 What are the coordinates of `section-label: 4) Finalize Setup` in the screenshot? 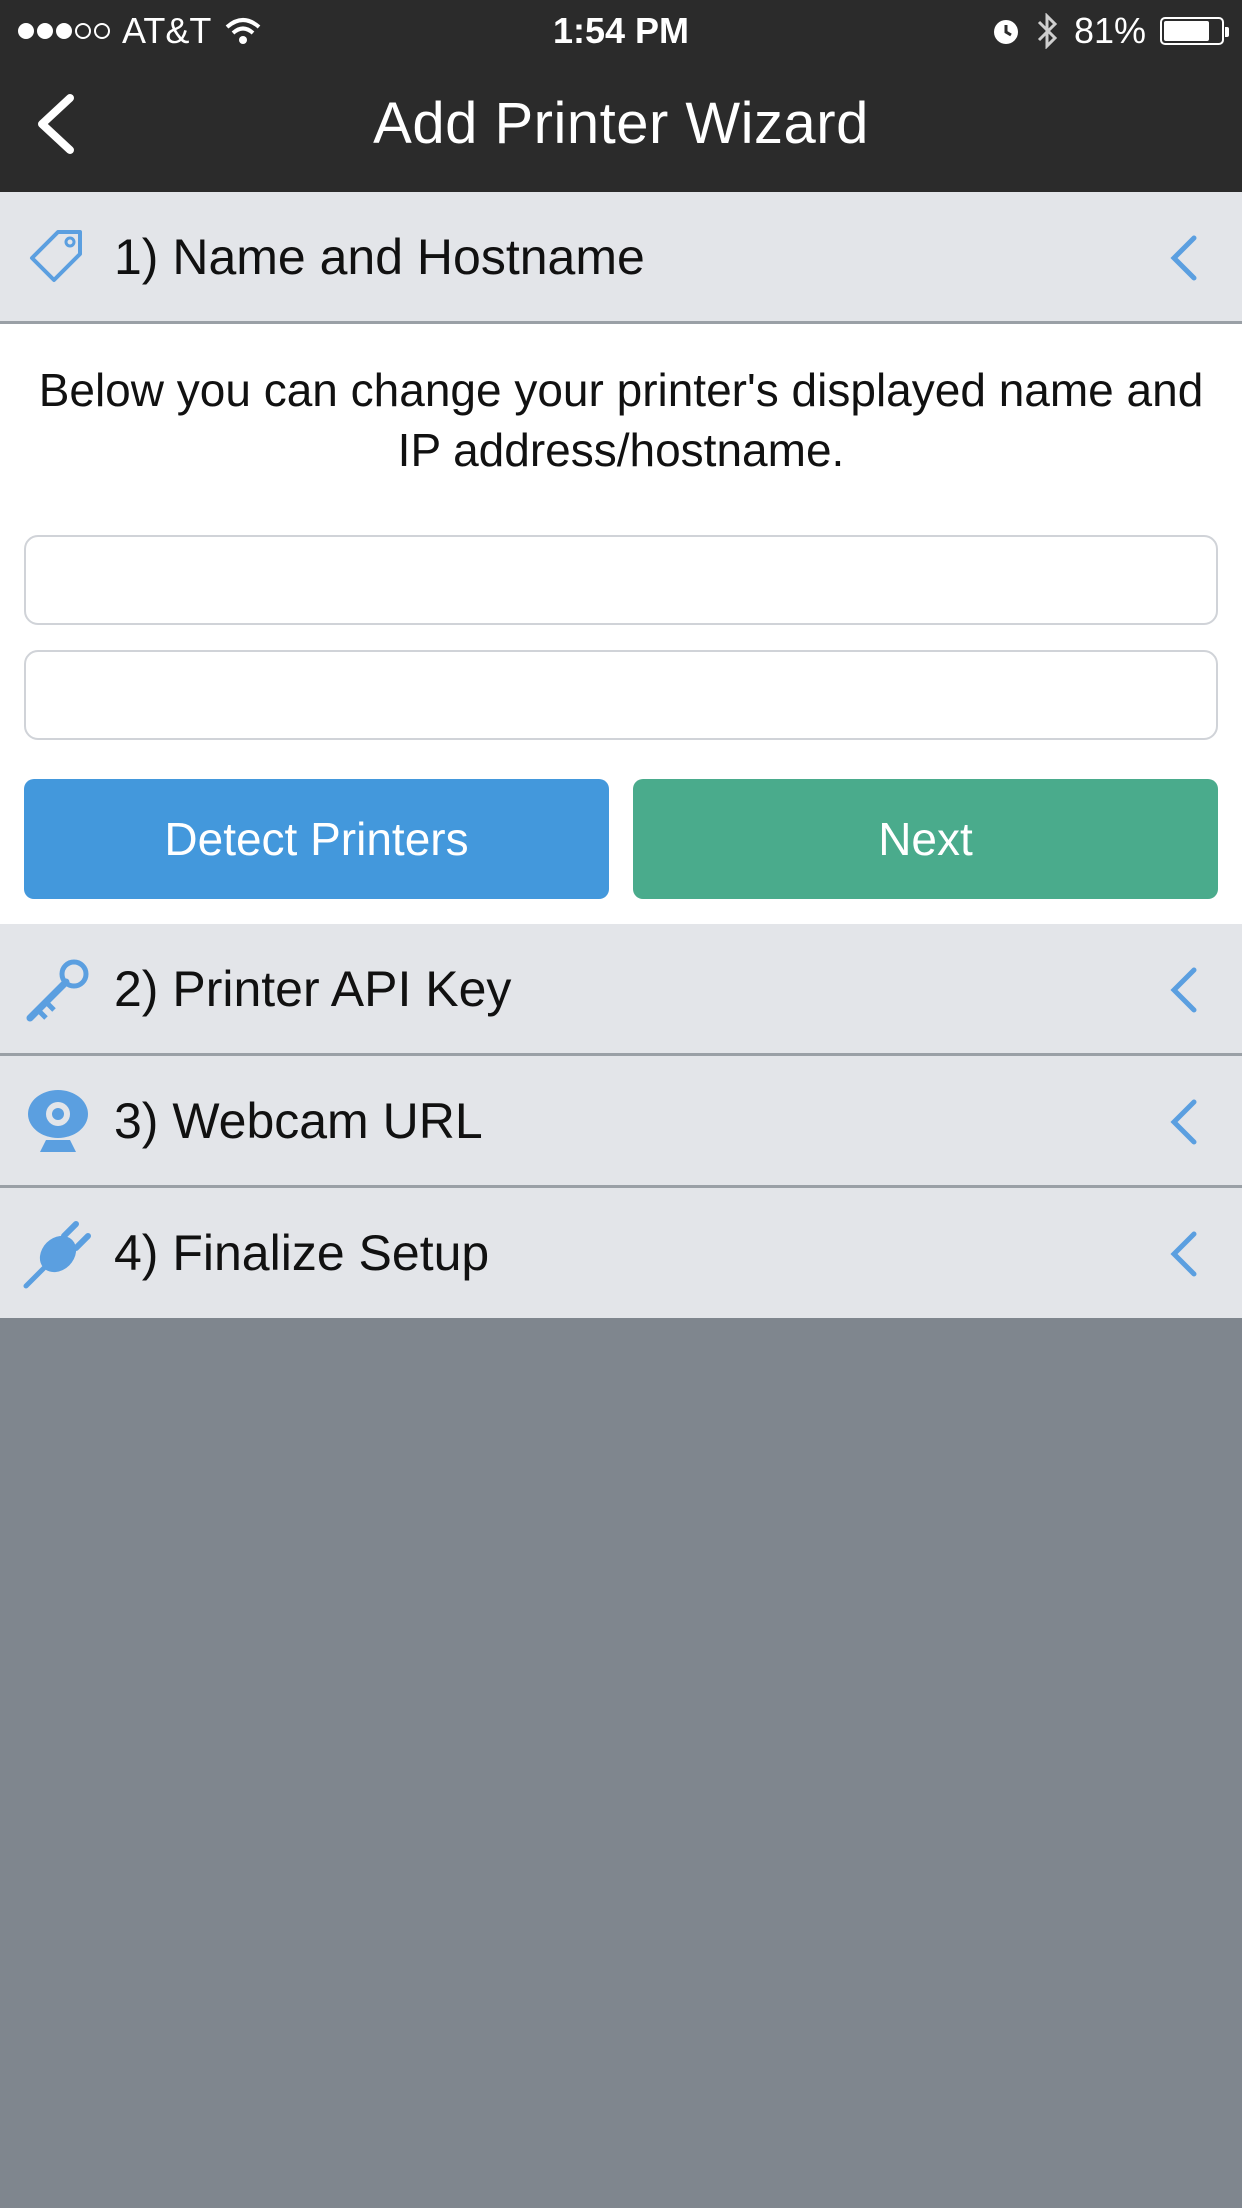 It's located at (302, 1253).